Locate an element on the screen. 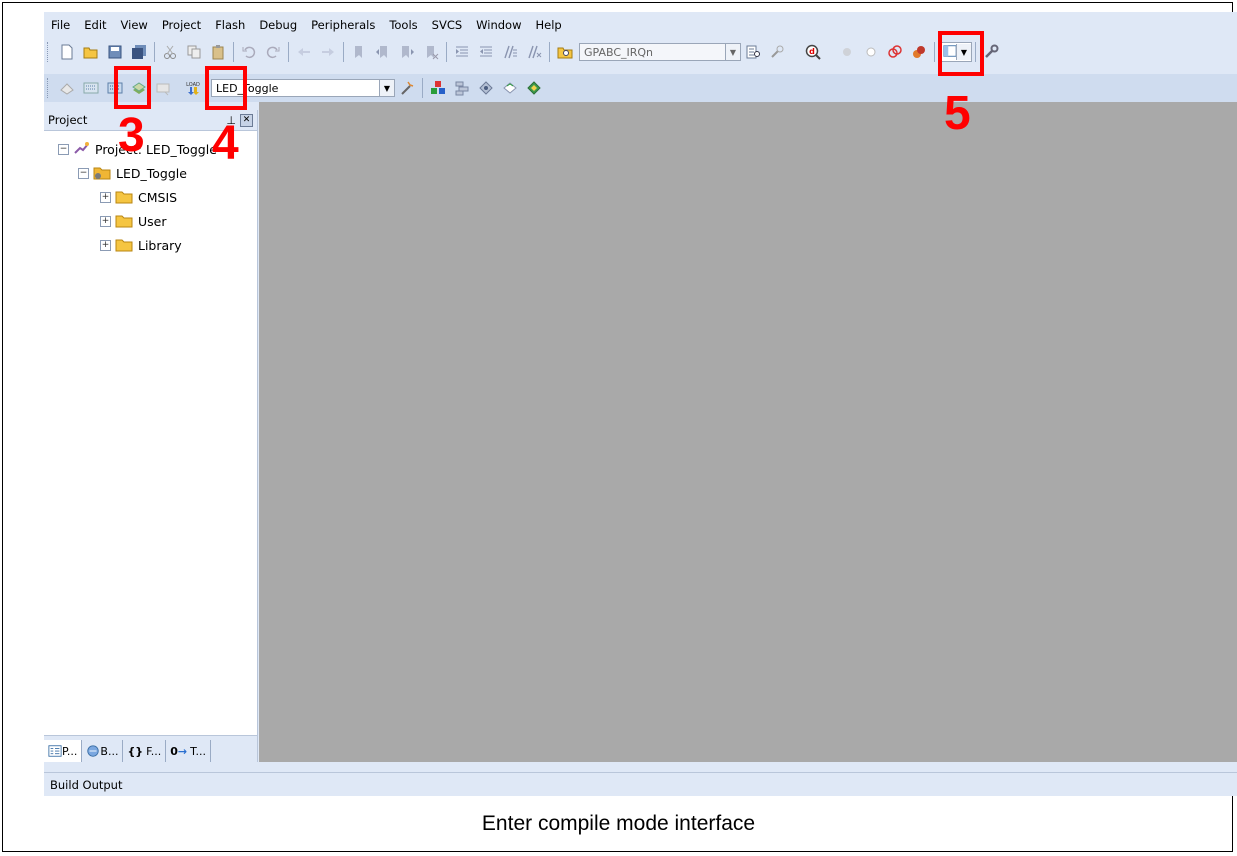  pack-installer-icon is located at coordinates (486, 88).